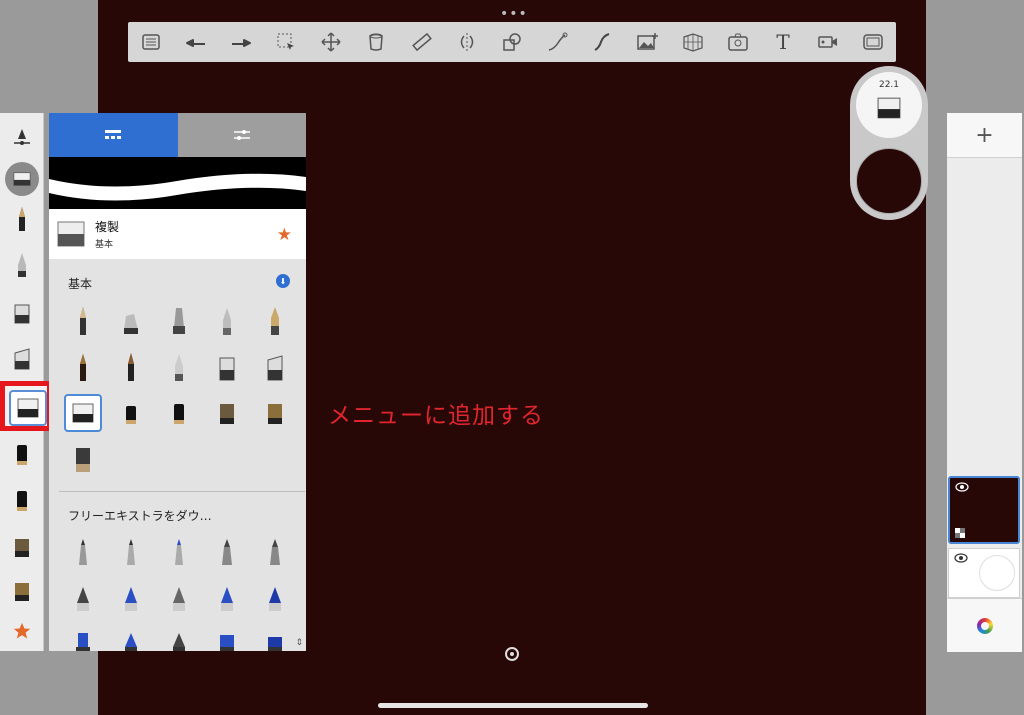 This screenshot has height=715, width=1024. I want to click on shape-icon, so click(512, 42).